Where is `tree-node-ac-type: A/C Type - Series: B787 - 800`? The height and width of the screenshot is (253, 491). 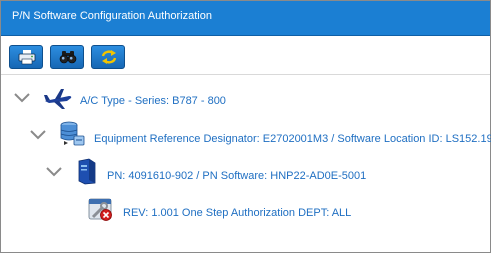
tree-node-ac-type: A/C Type - Series: B787 - 800 is located at coordinates (245, 101).